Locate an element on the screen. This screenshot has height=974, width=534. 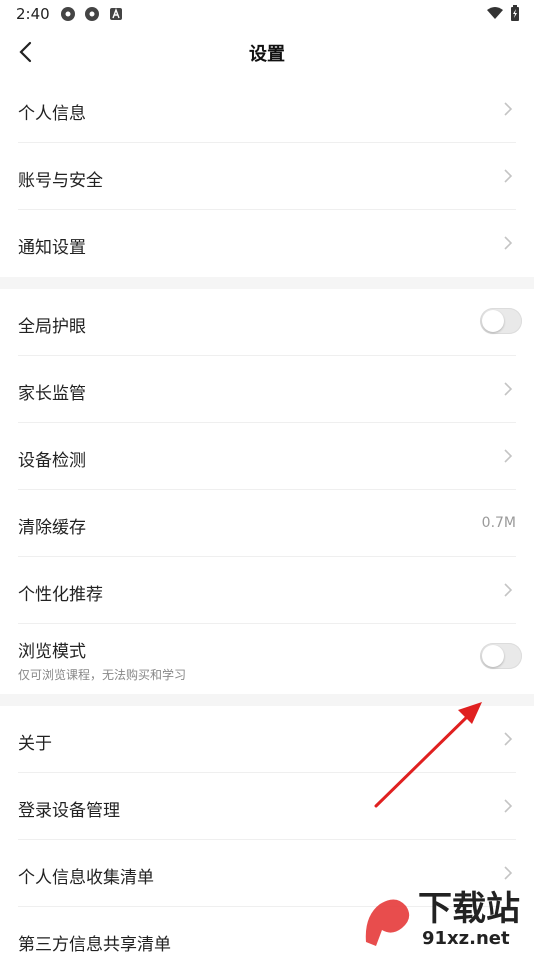
row-label: 个人信息收集清单 is located at coordinates (86, 878).